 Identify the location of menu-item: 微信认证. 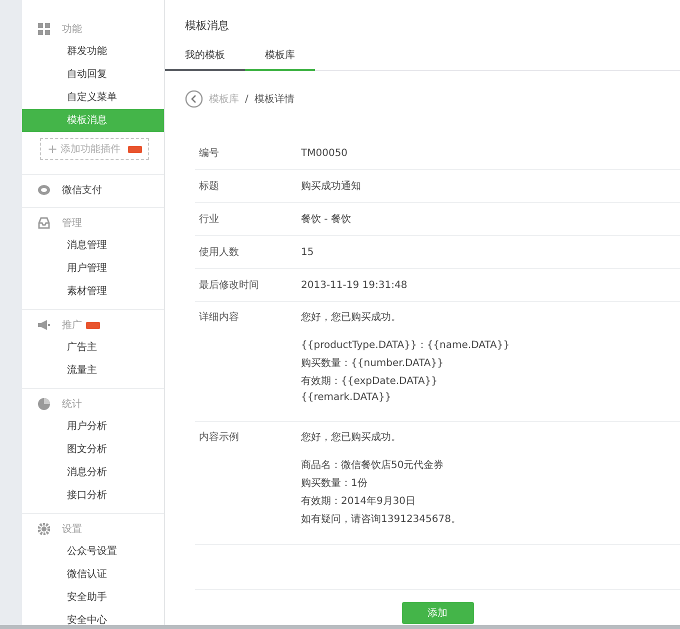
(93, 574).